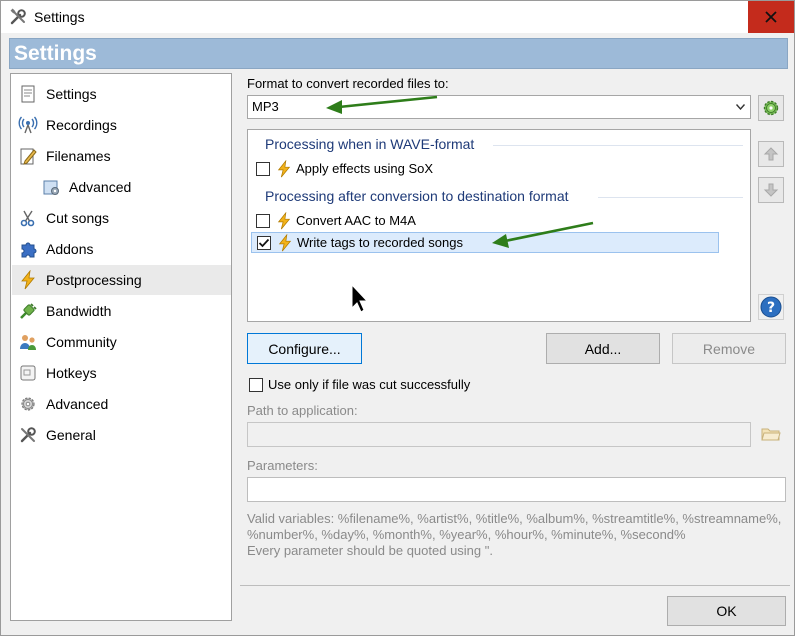 The width and height of the screenshot is (795, 636). Describe the element at coordinates (28, 373) in the screenshot. I see `key-icon` at that location.